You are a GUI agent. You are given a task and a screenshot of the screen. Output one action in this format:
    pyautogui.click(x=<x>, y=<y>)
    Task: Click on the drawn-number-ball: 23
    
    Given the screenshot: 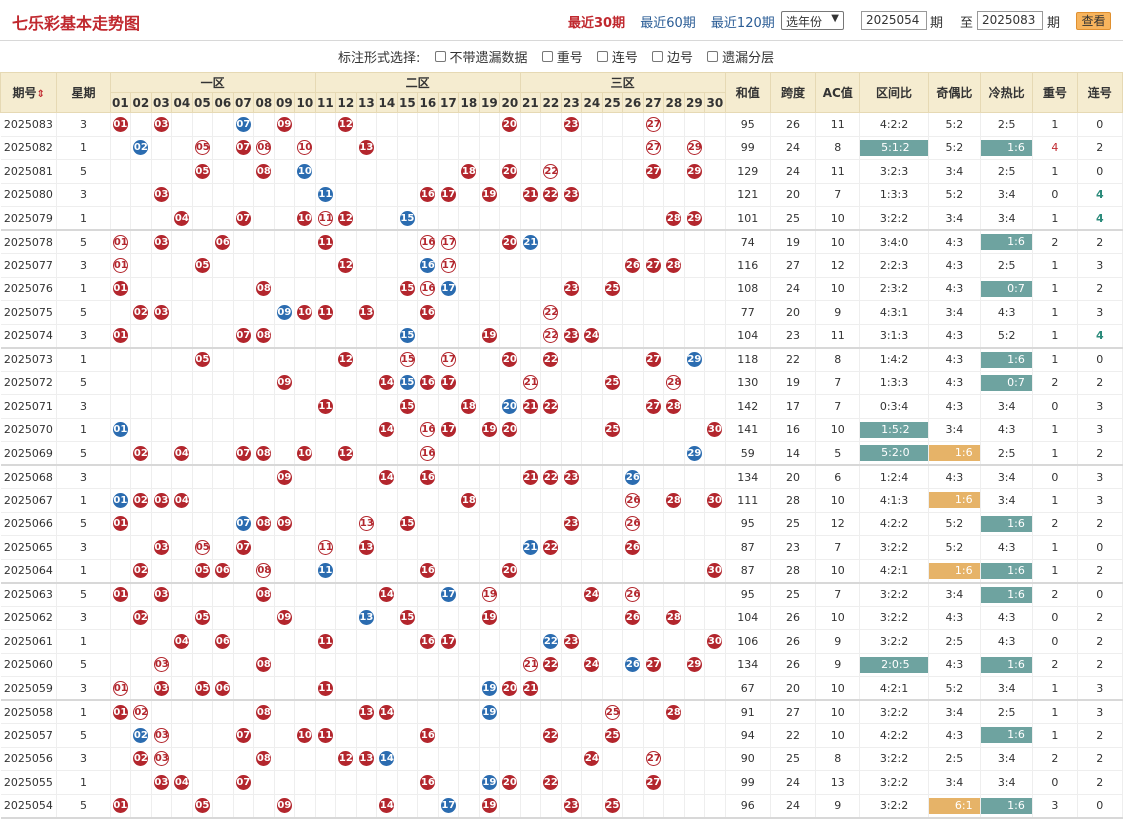 What is the action you would take?
    pyautogui.click(x=571, y=805)
    